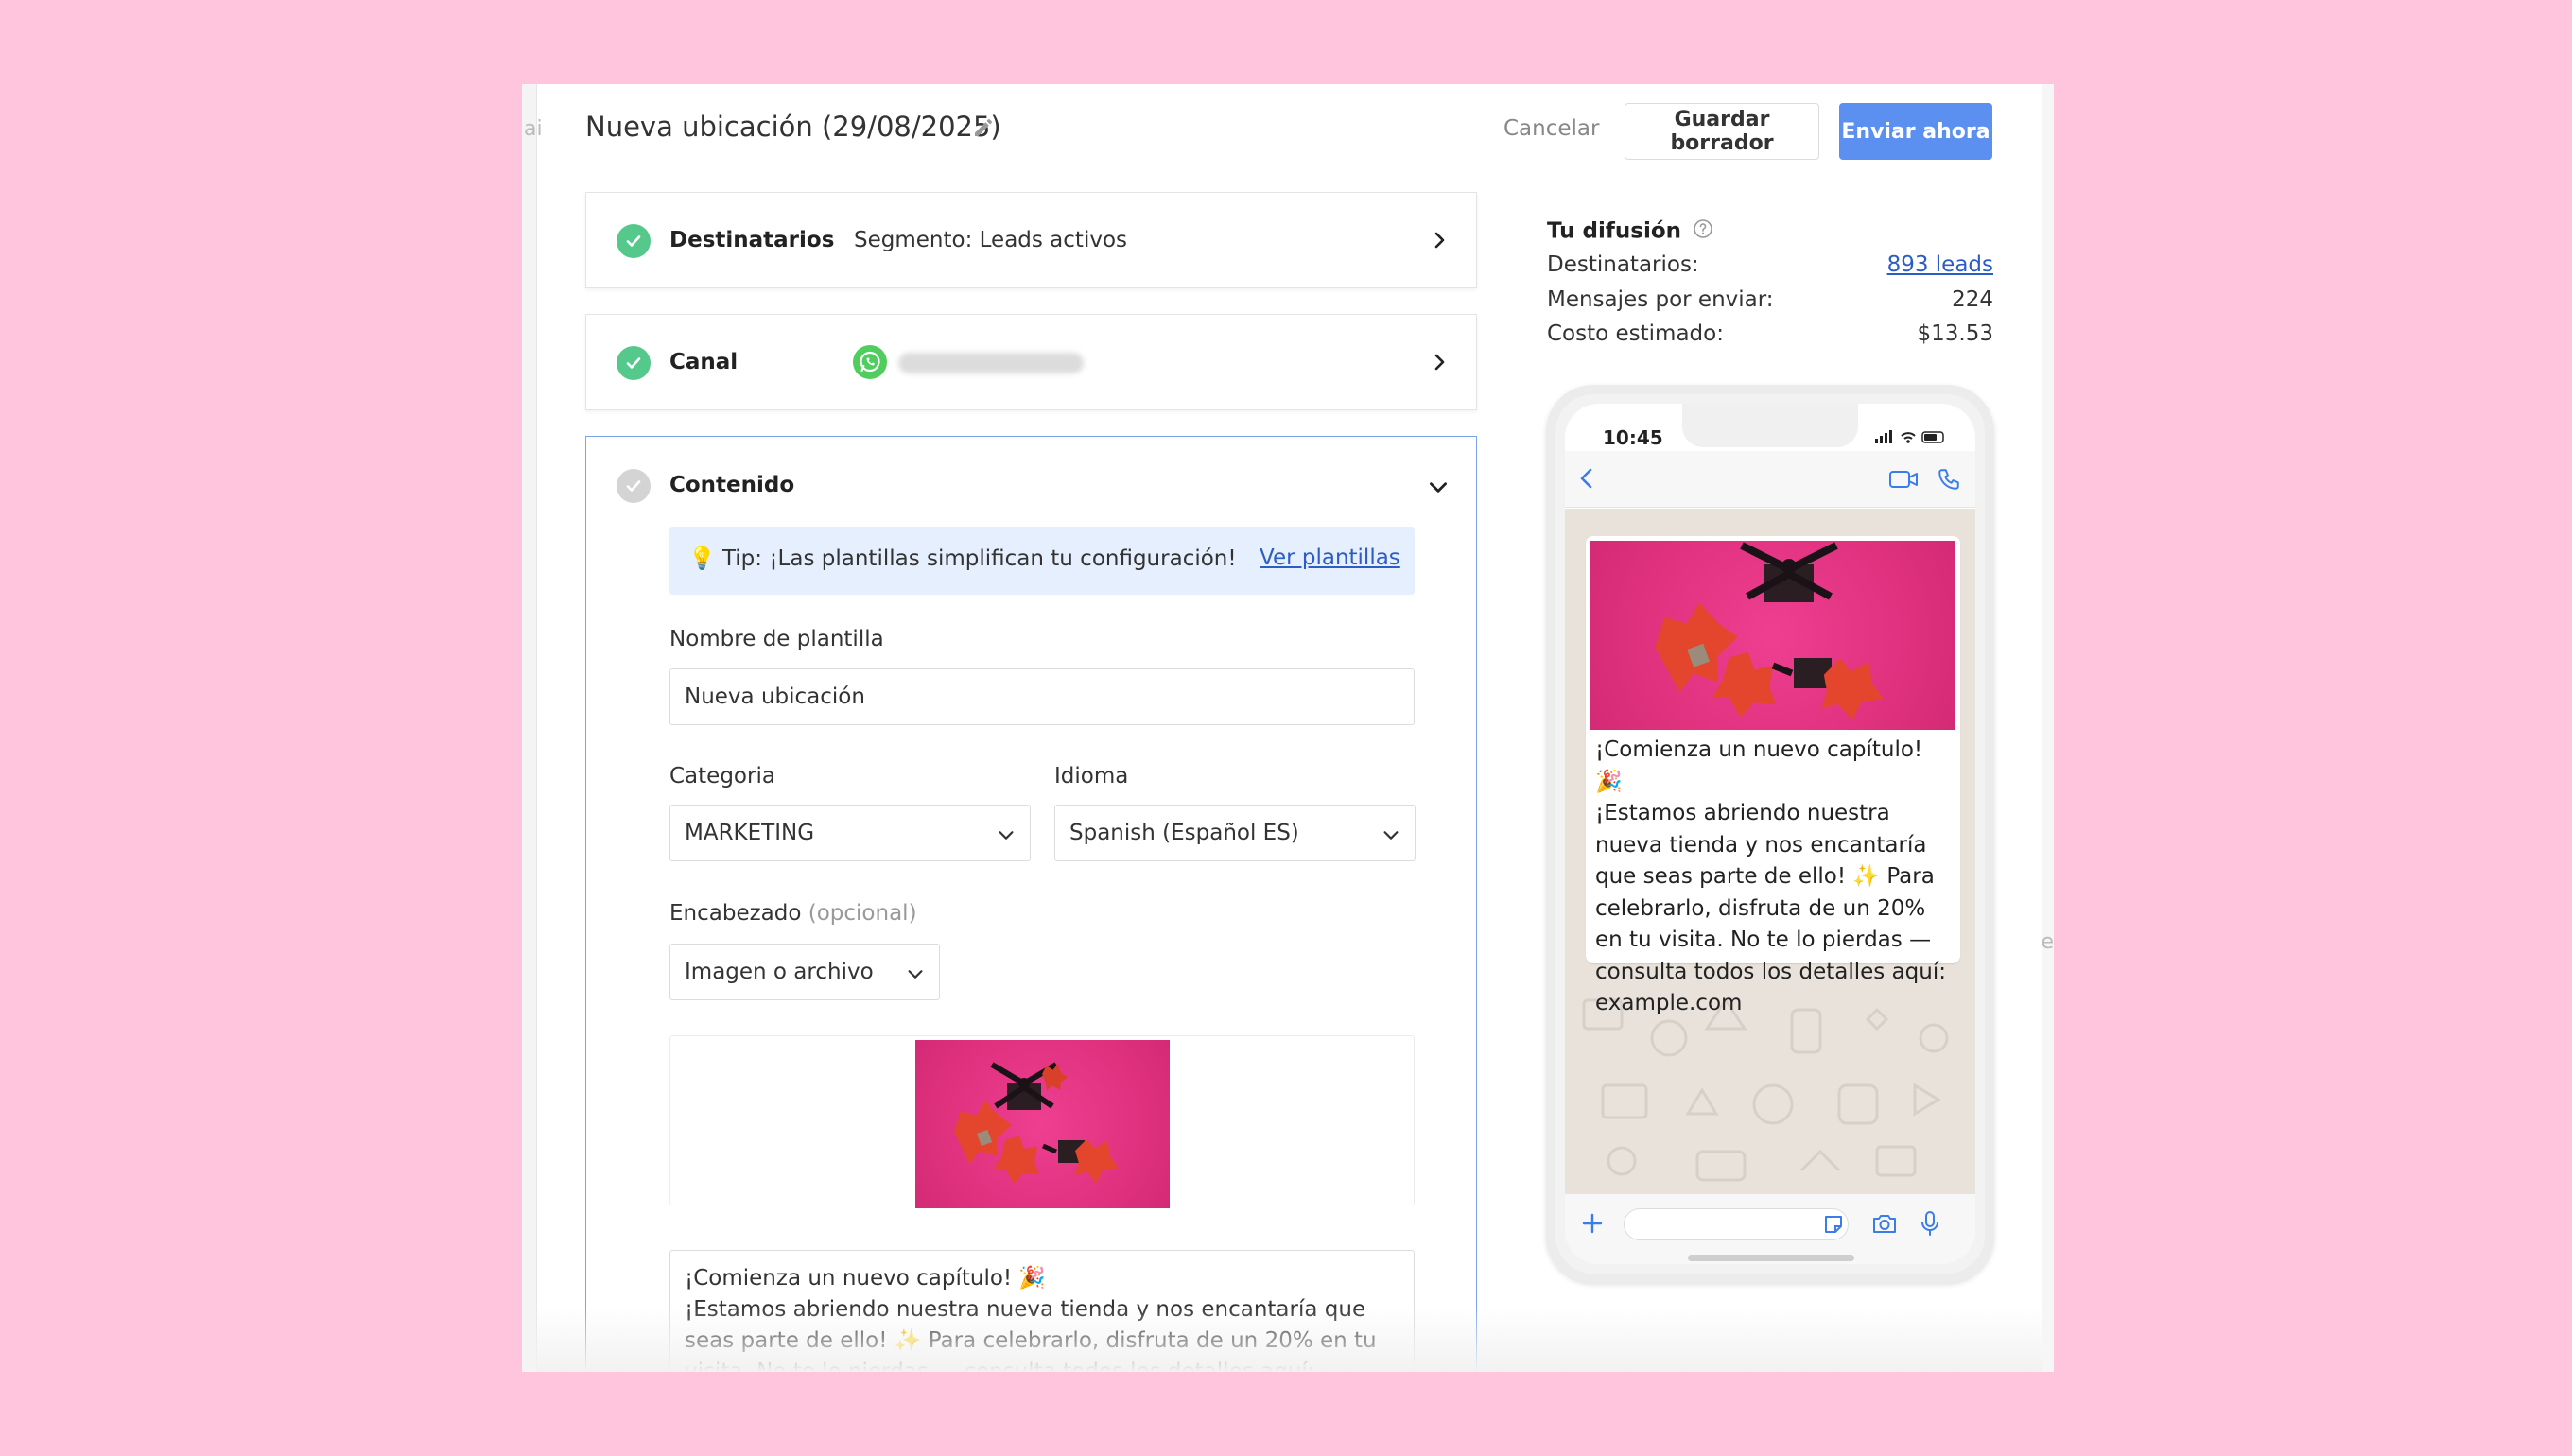  What do you see at coordinates (1722, 131) in the screenshot?
I see `save-draft-button: Guardar borrador` at bounding box center [1722, 131].